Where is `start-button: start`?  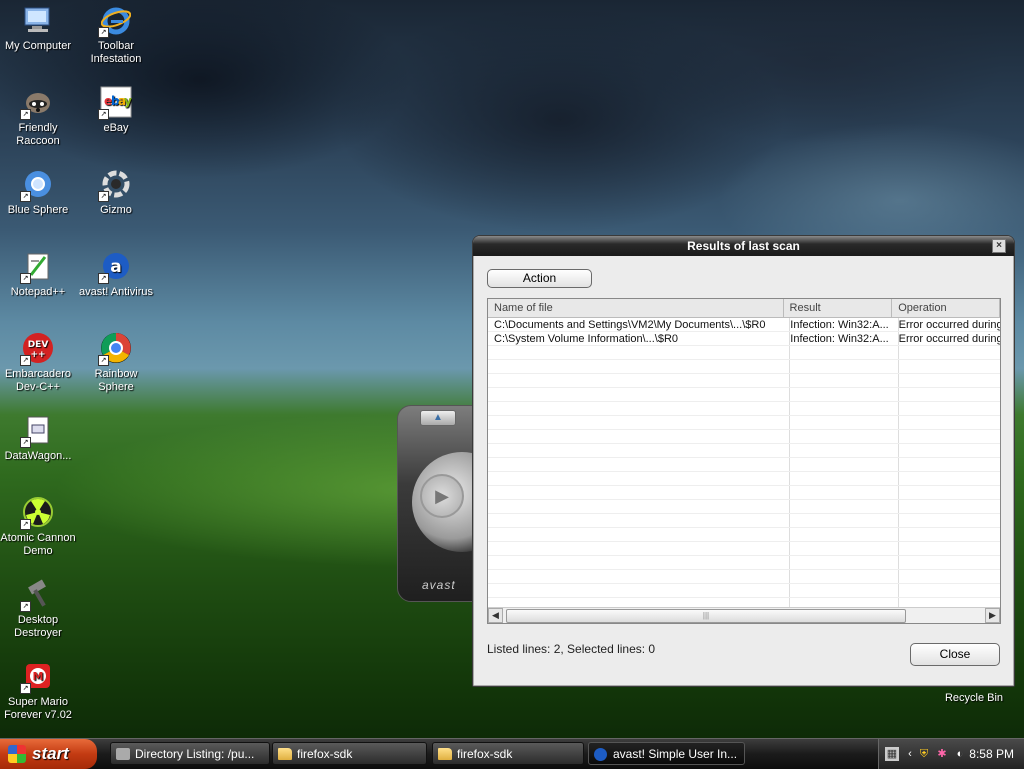 start-button: start is located at coordinates (48, 754).